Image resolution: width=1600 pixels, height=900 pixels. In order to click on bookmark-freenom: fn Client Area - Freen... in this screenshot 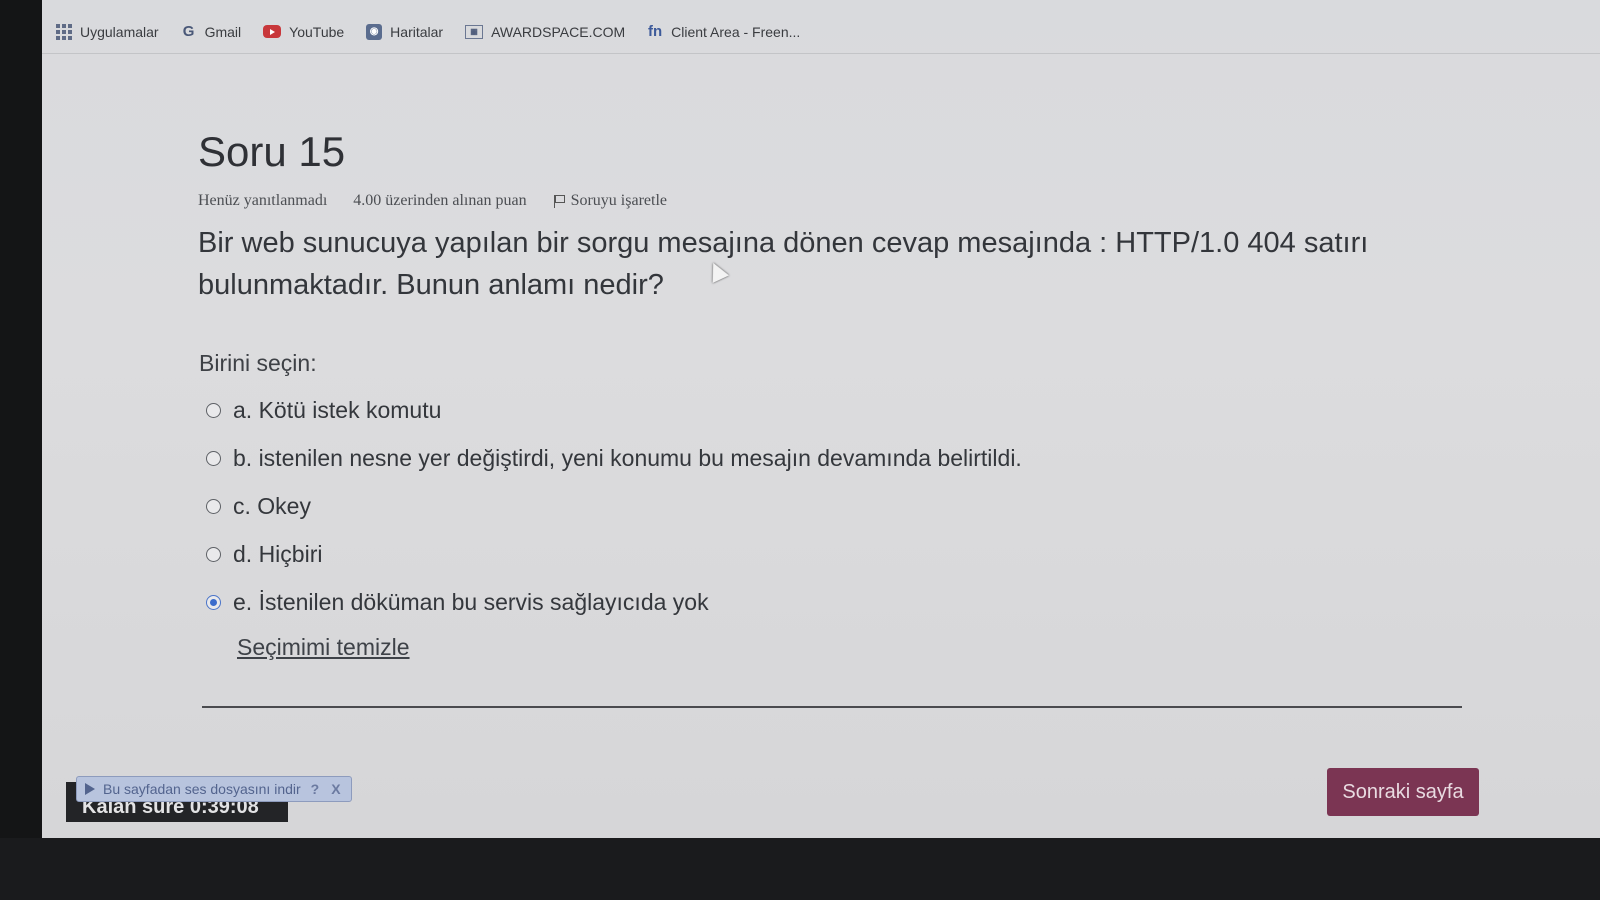, I will do `click(724, 31)`.